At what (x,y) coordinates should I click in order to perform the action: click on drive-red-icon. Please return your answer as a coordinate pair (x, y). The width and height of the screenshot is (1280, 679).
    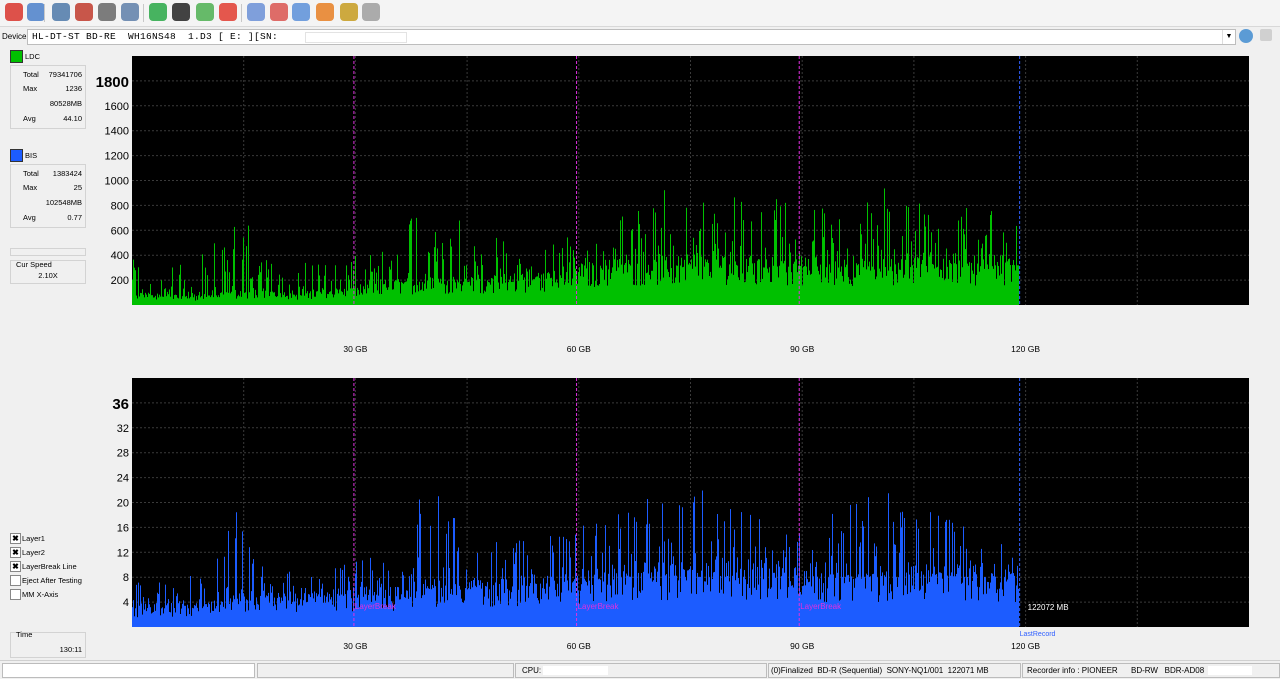
    Looking at the image, I should click on (84, 12).